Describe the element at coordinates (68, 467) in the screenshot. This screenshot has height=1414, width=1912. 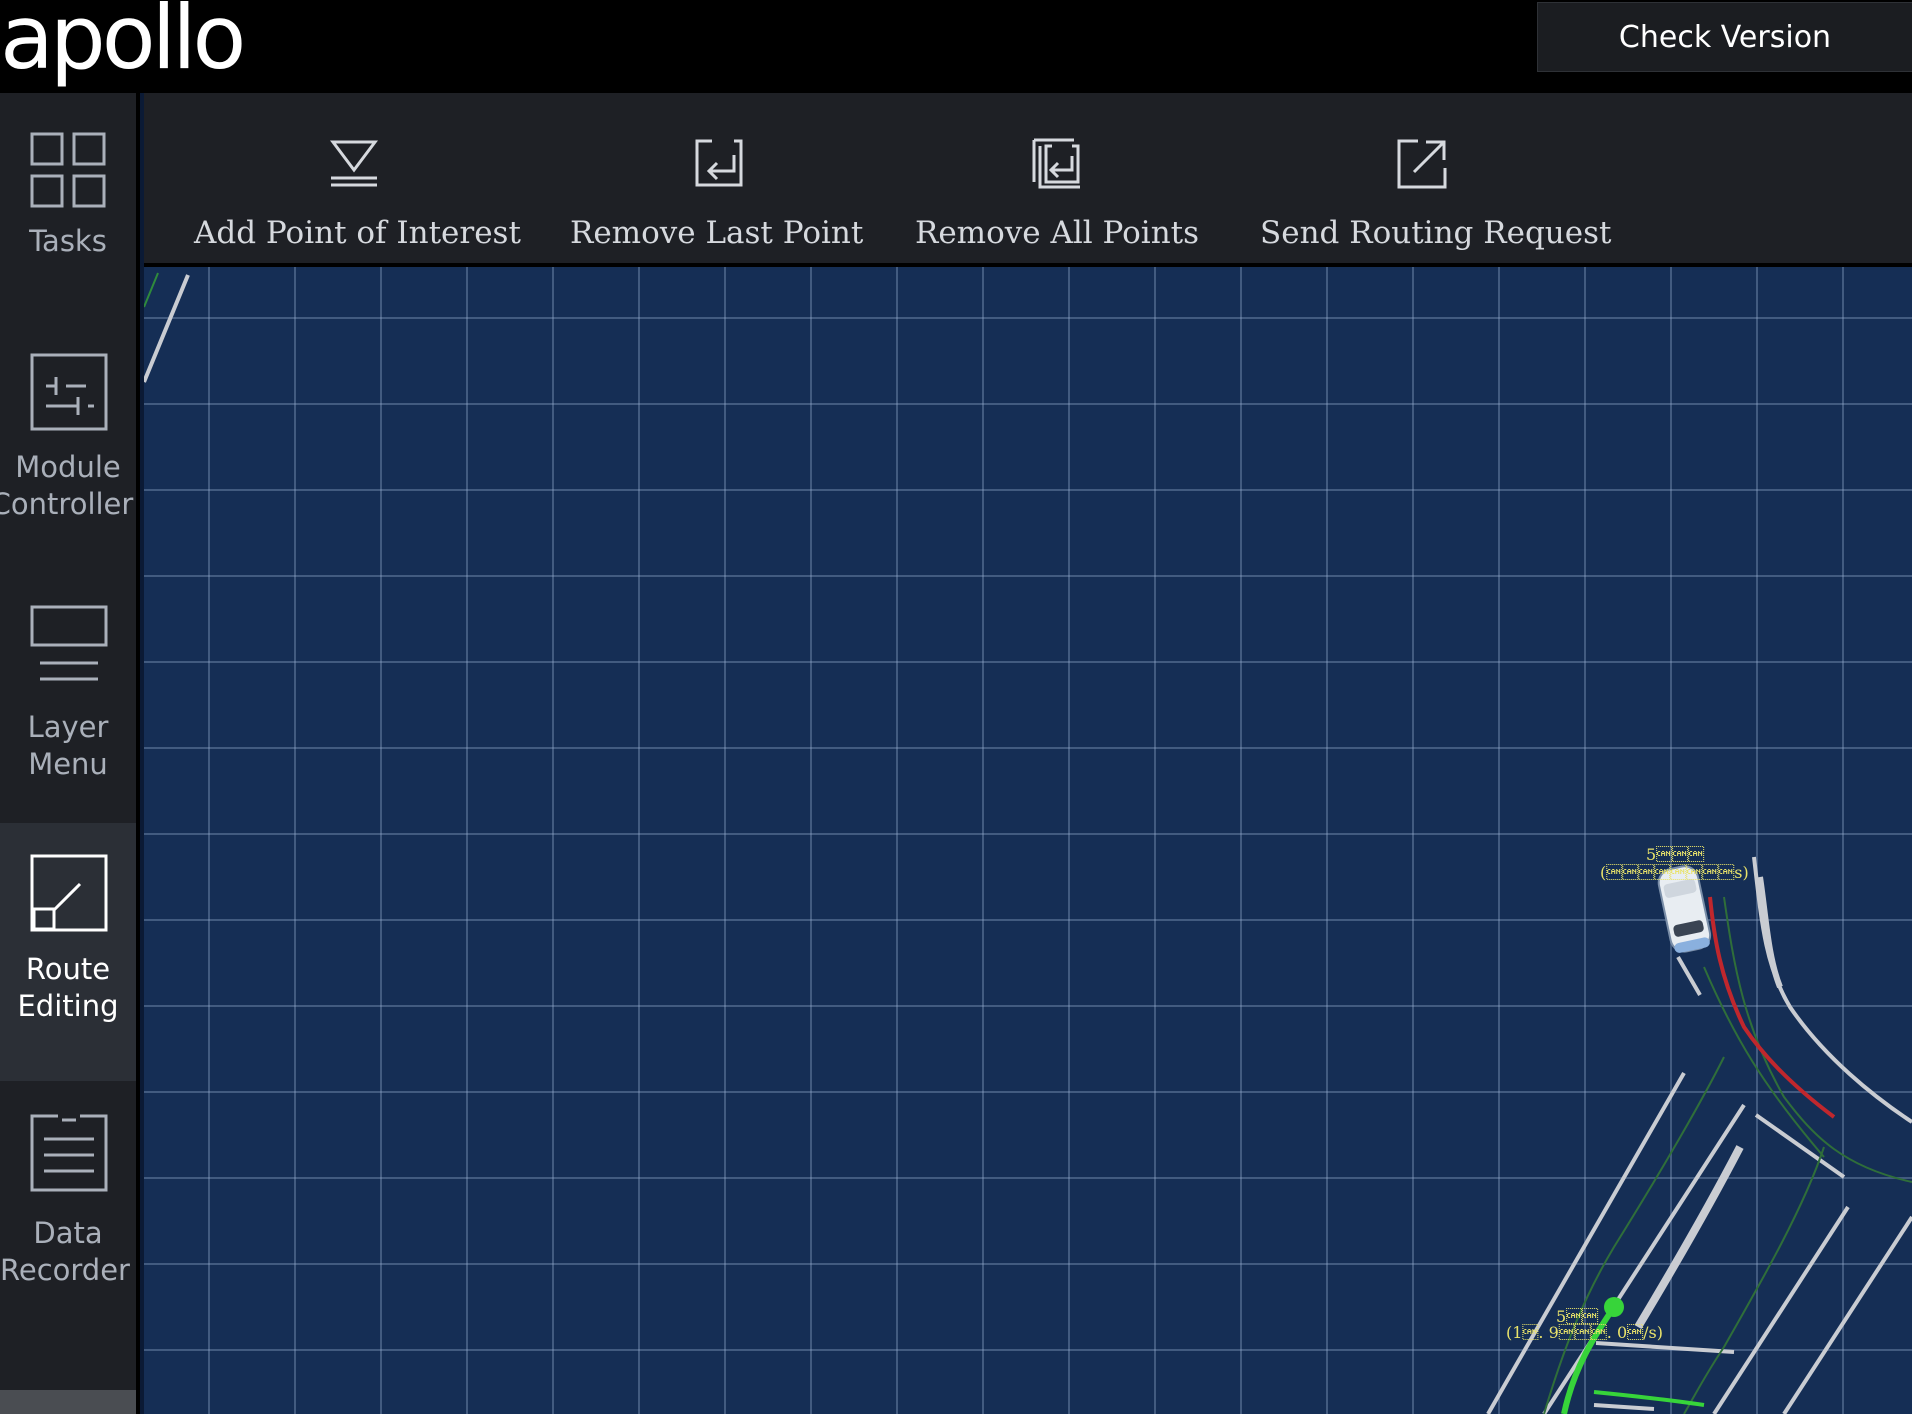
I see `sidebar-item-label: Module` at that location.